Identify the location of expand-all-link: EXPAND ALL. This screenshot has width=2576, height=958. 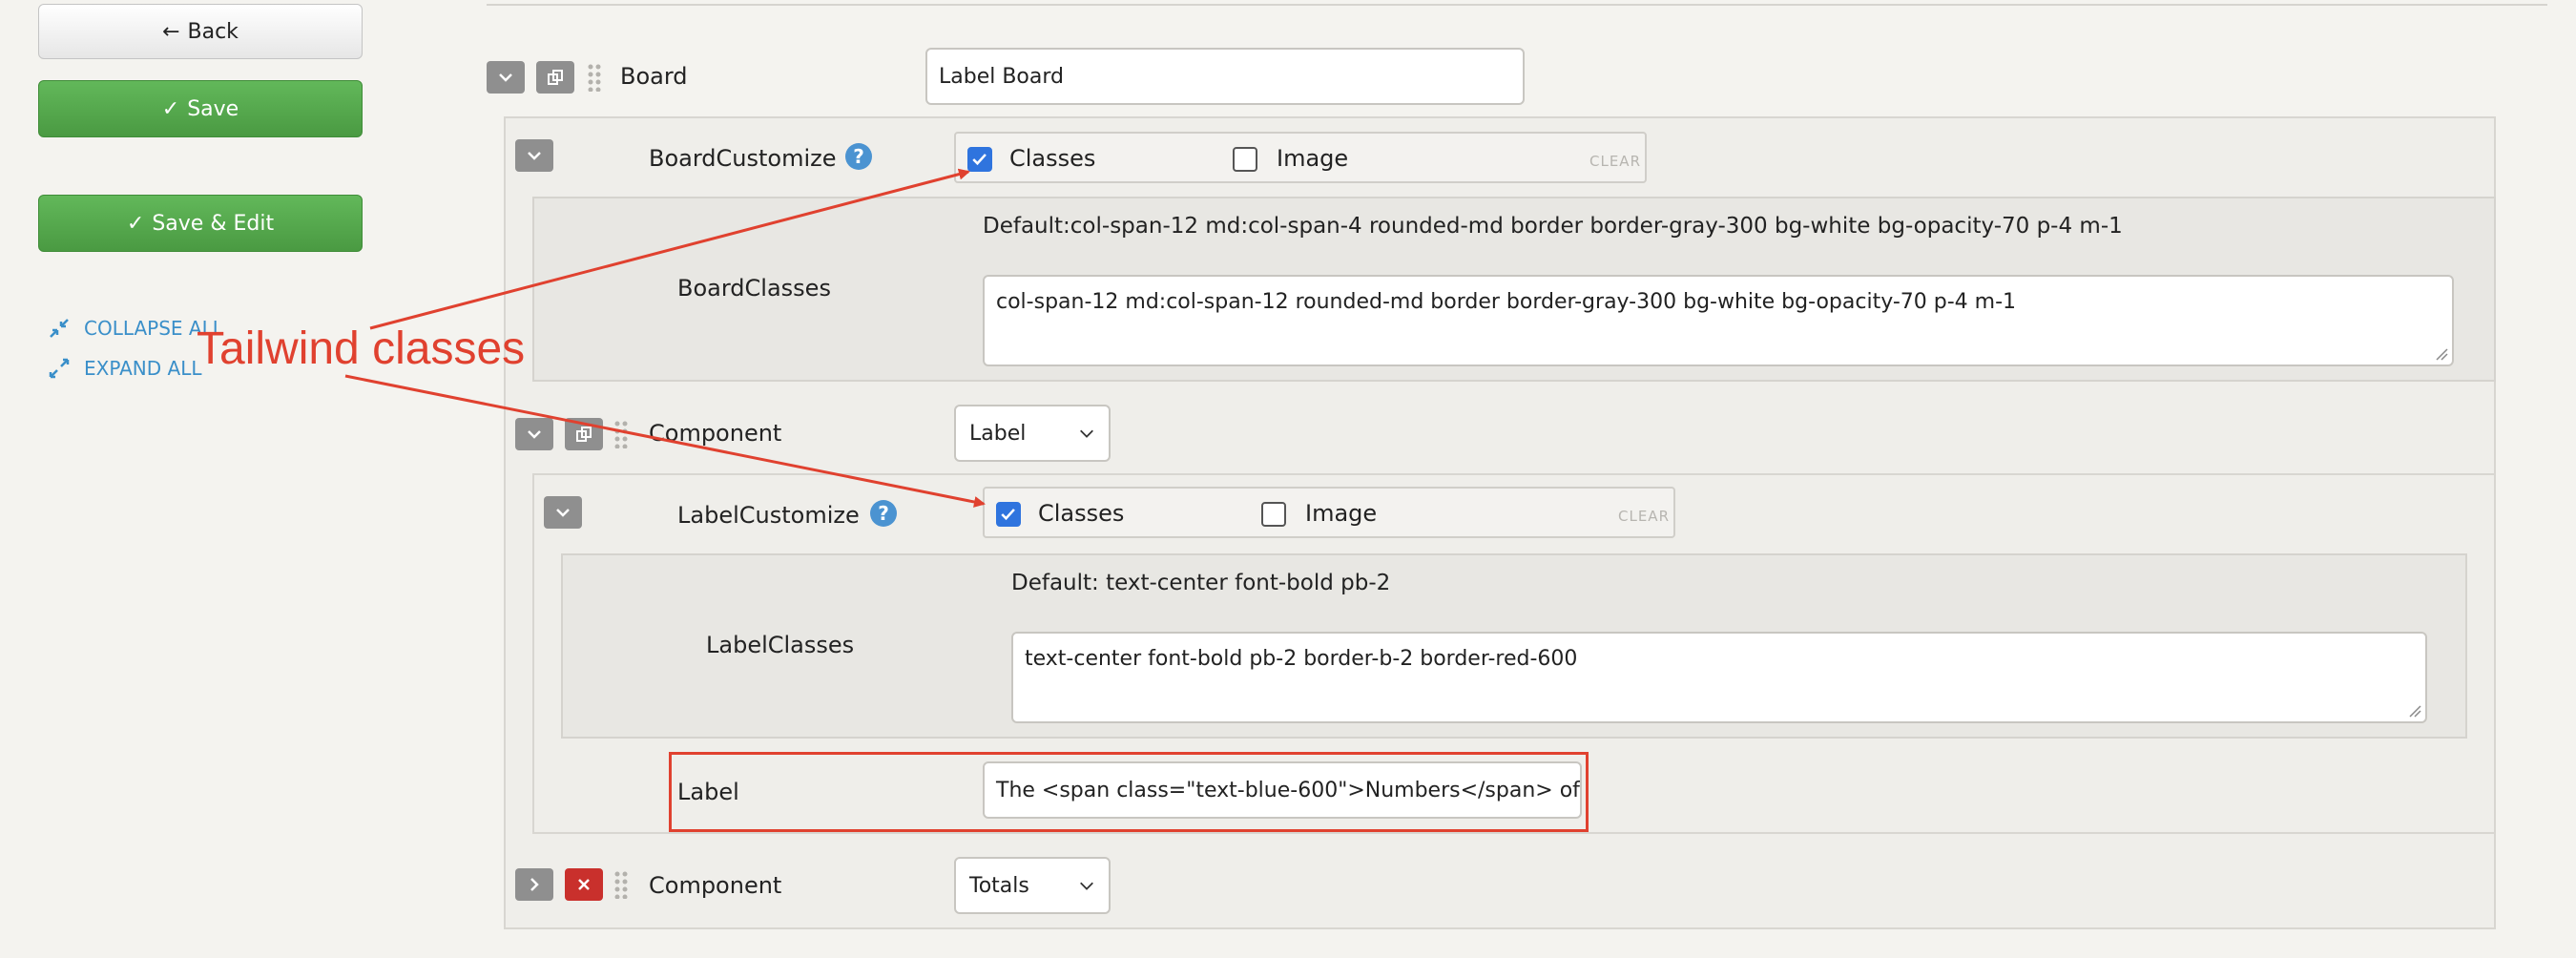
(125, 369).